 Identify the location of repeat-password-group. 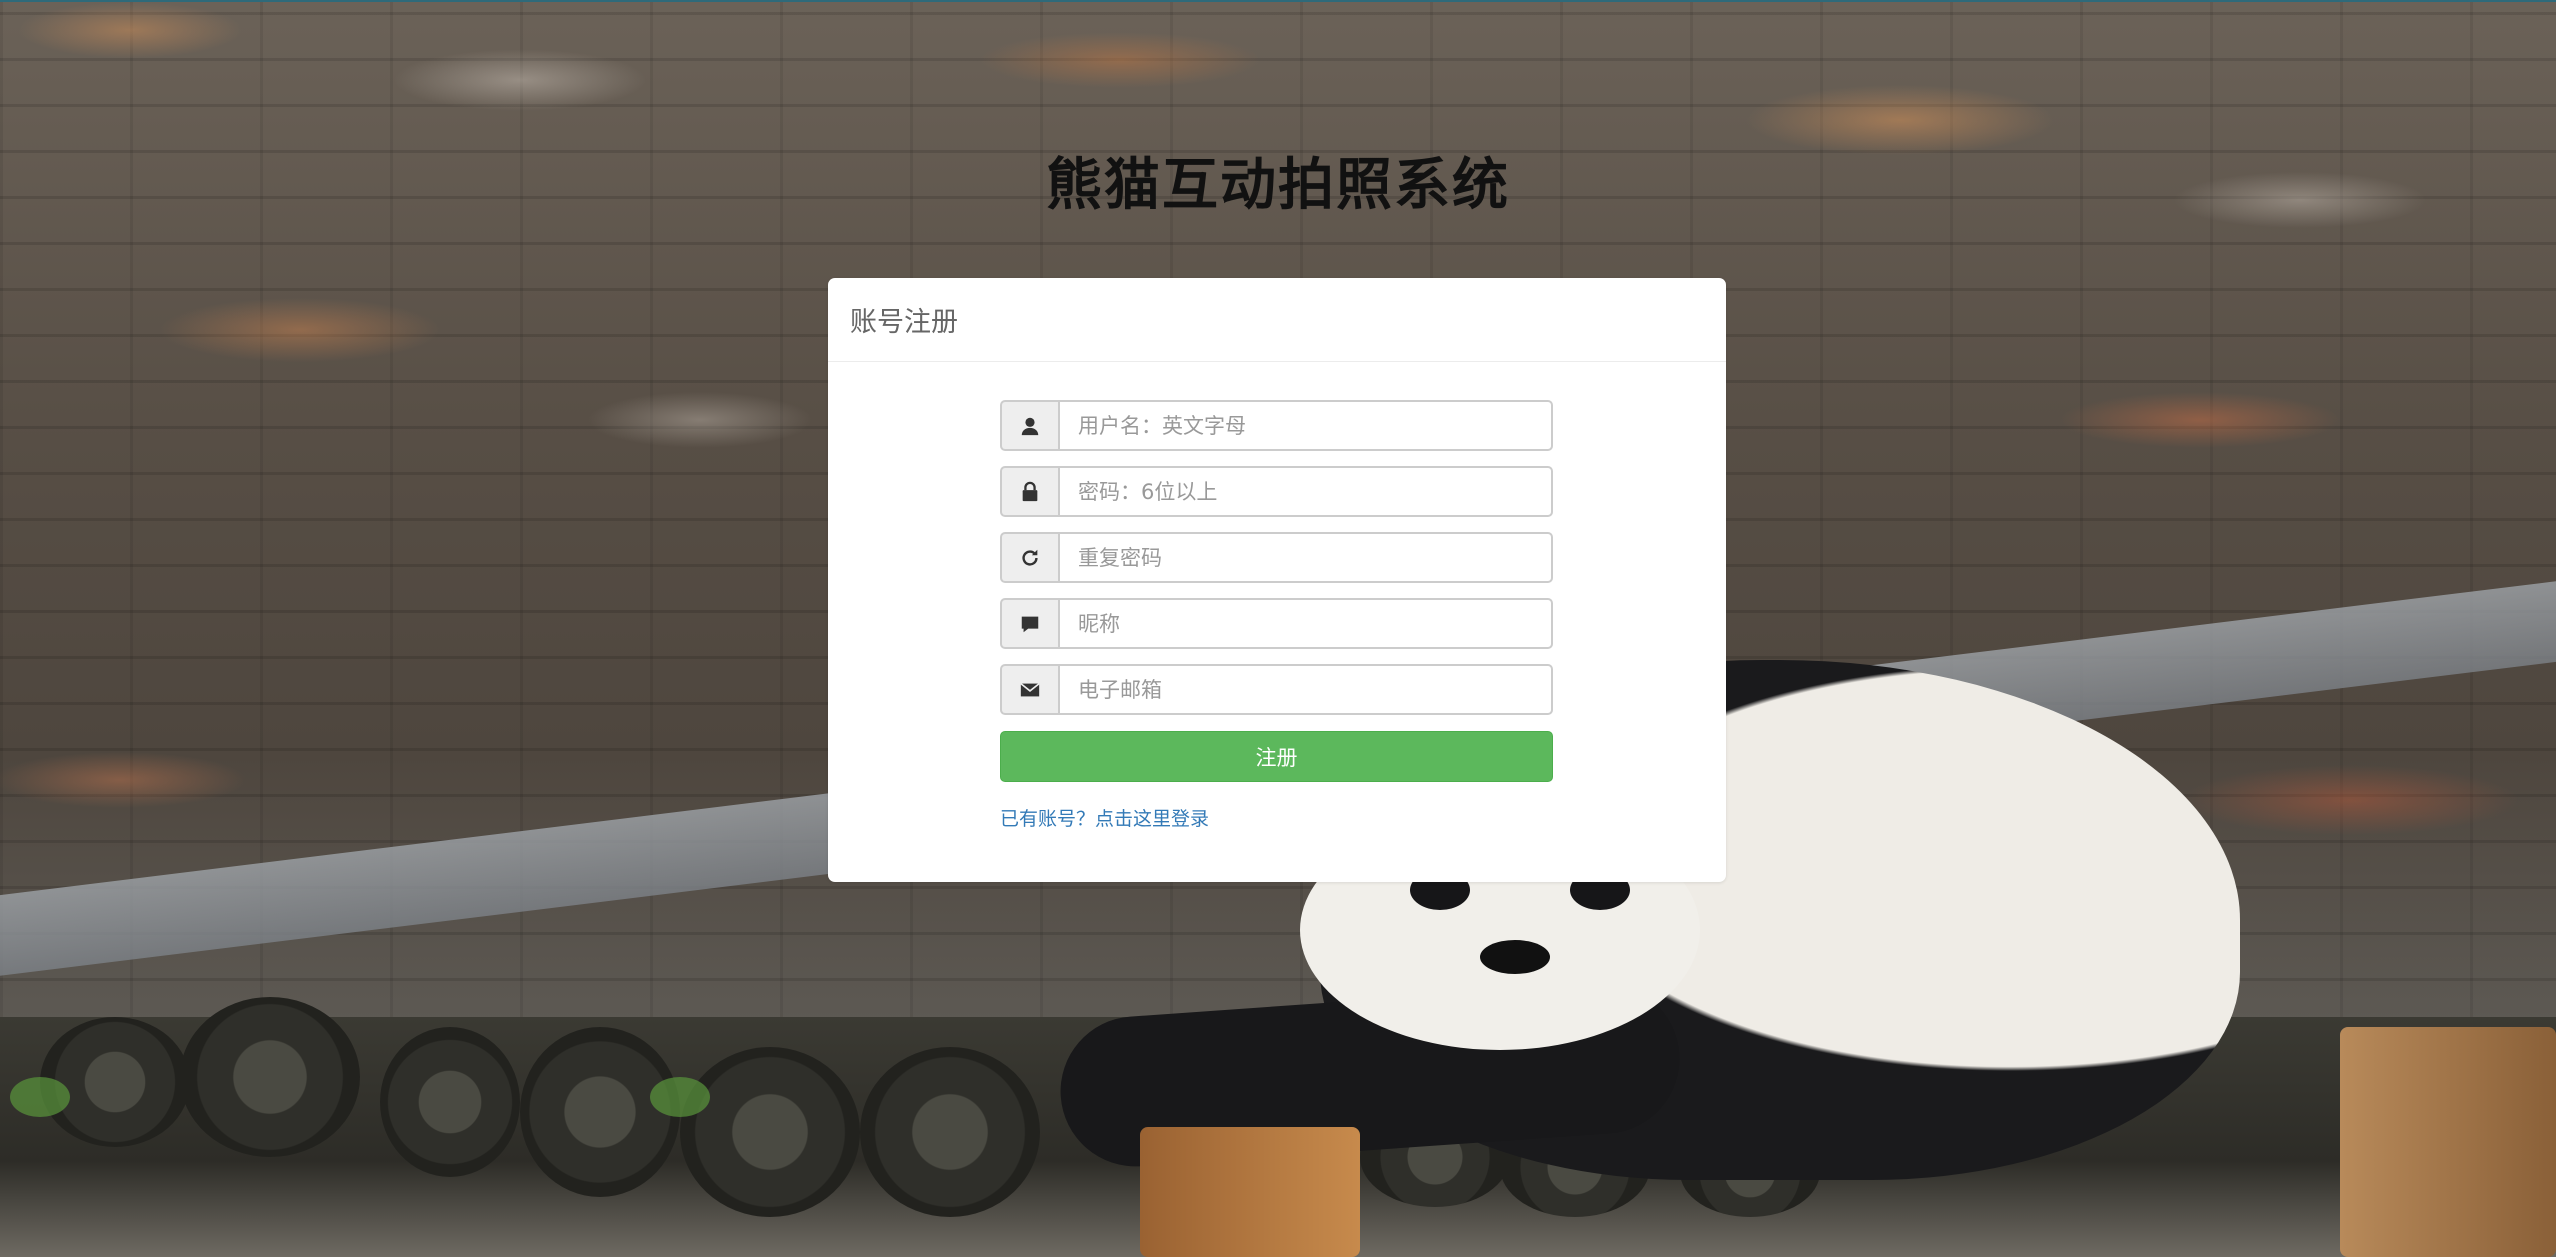
(1276, 557).